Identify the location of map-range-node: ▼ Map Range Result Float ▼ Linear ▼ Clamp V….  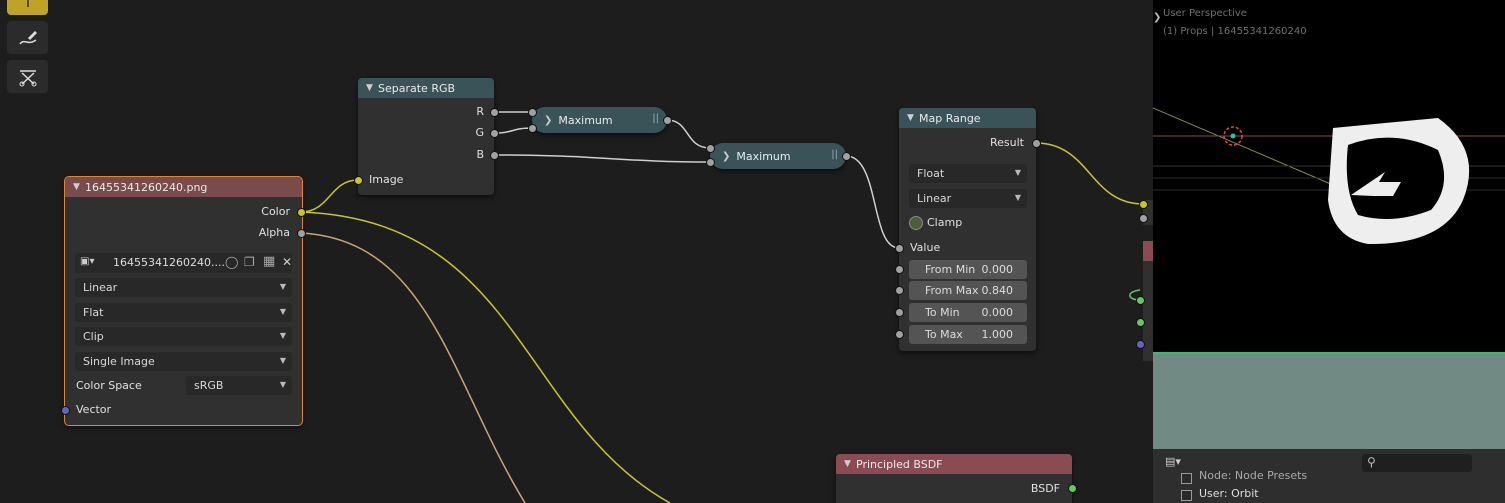
(967, 229).